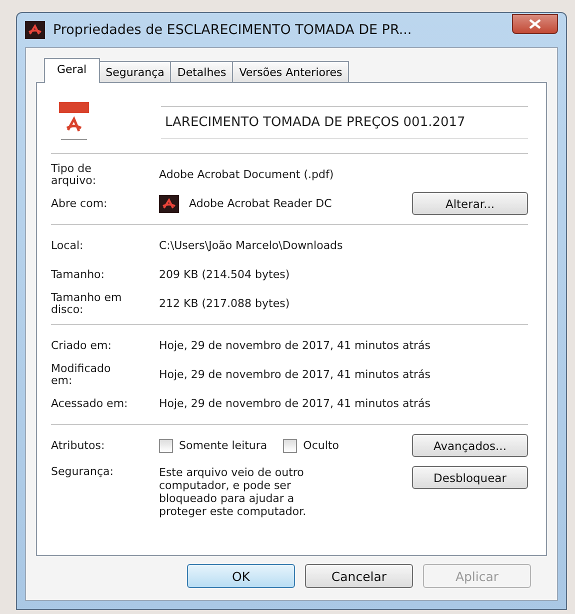 The width and height of the screenshot is (575, 614). Describe the element at coordinates (470, 477) in the screenshot. I see `unblock-button: Desbloquear` at that location.